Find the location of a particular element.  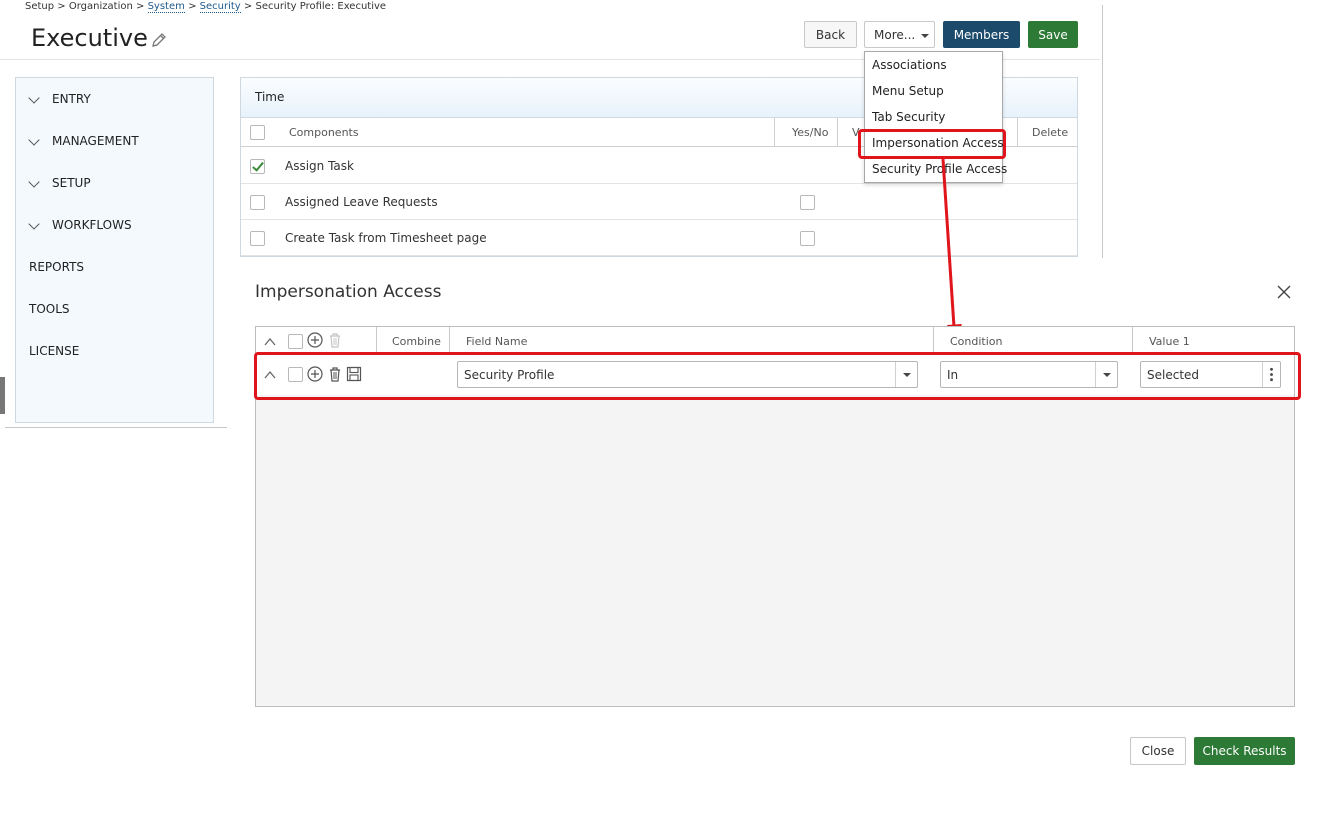

menu-item-menu-setup: Menu Setup is located at coordinates (908, 91).